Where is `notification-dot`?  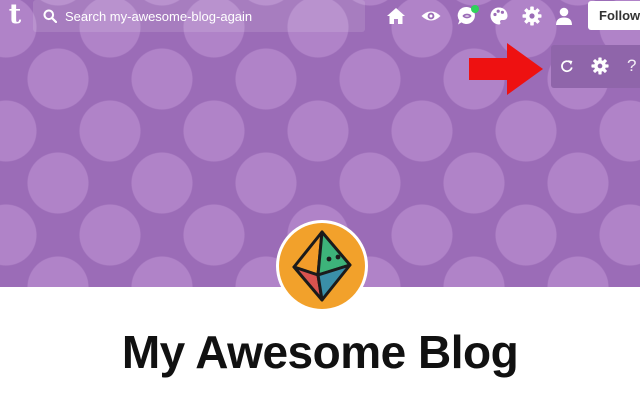 notification-dot is located at coordinates (475, 9).